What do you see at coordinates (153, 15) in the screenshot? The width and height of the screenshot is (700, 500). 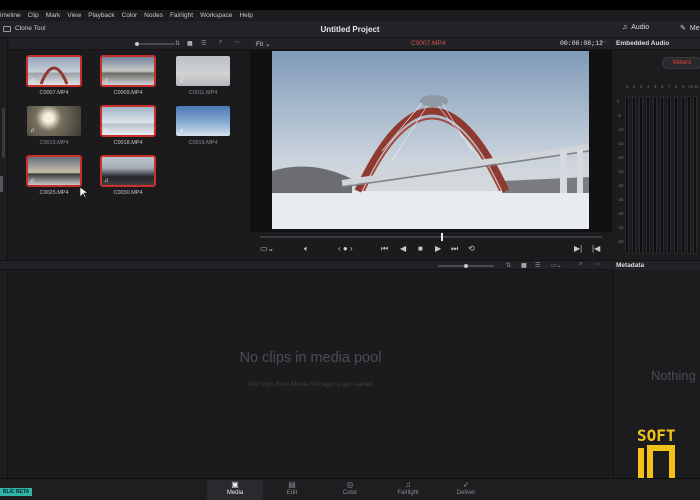 I see `menu-nodes: Nodes` at bounding box center [153, 15].